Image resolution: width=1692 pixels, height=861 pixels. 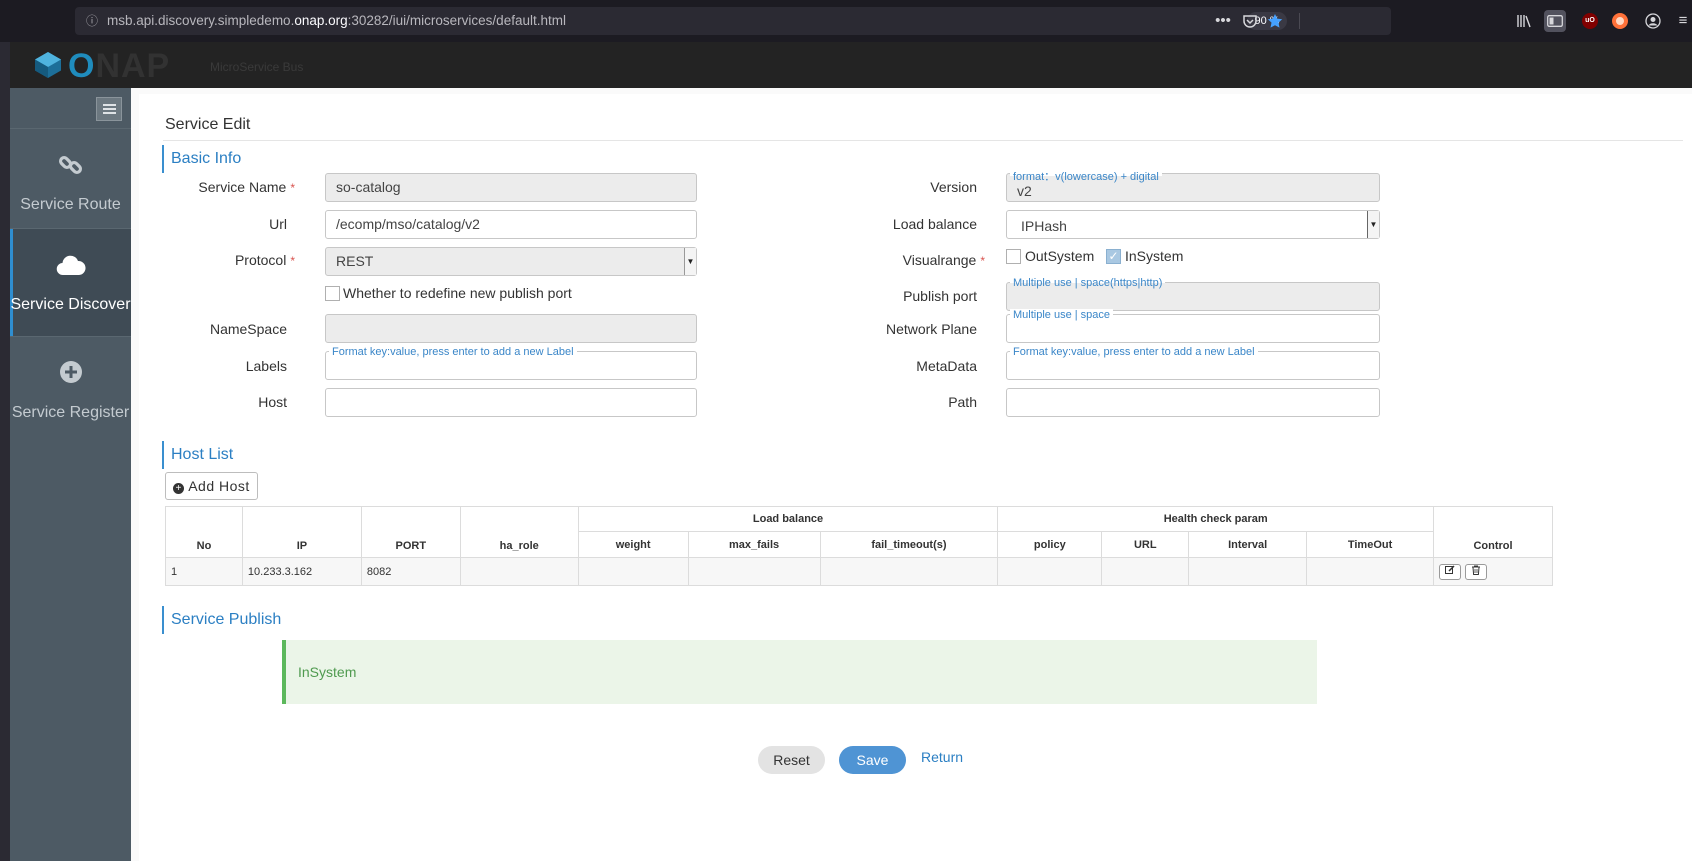 What do you see at coordinates (1013, 256) in the screenshot?
I see `outsystem-checkbox` at bounding box center [1013, 256].